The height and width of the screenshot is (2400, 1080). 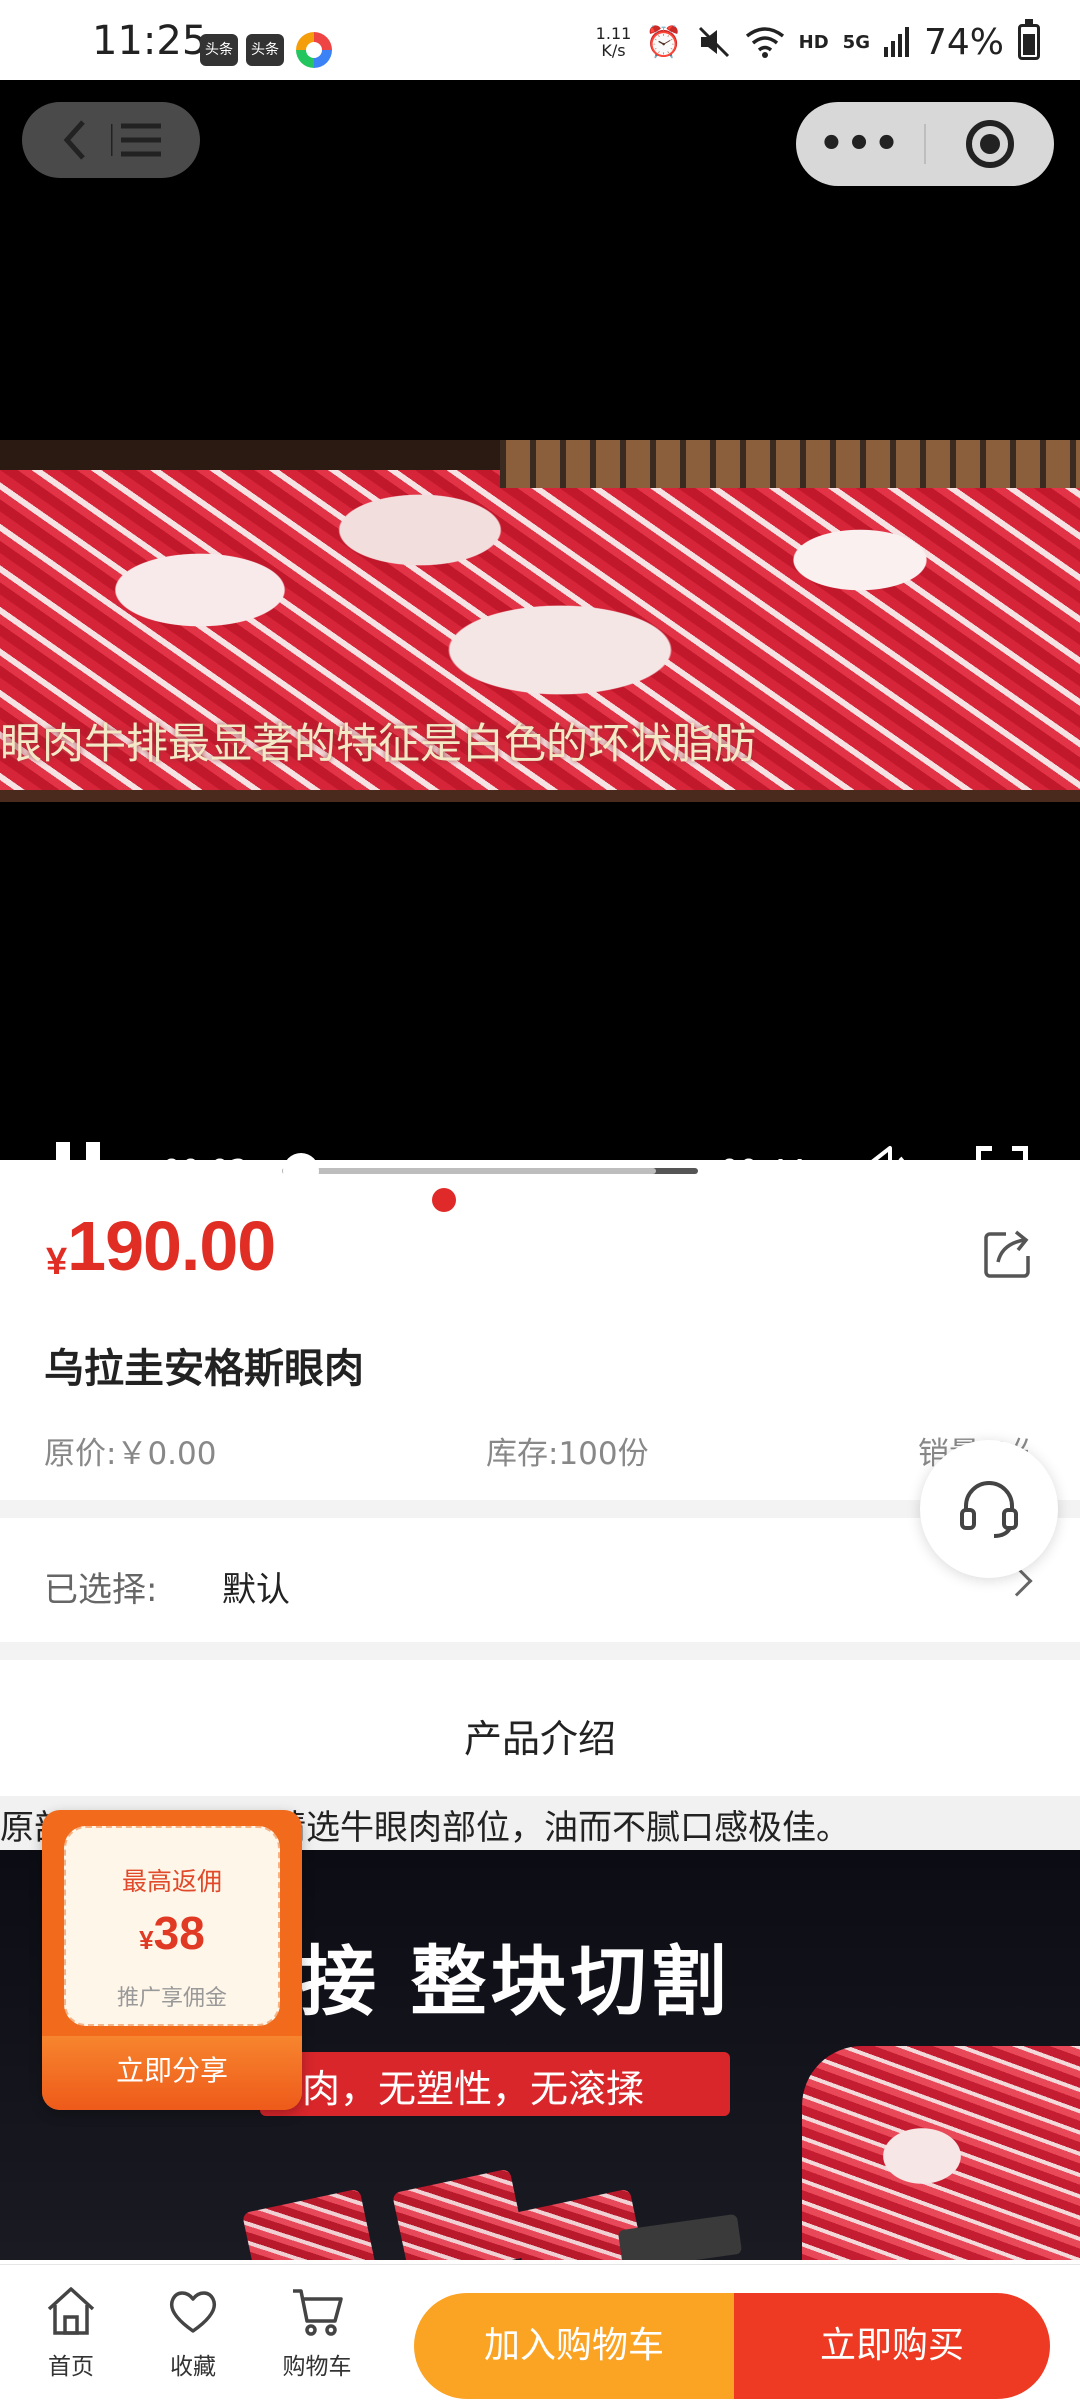 I want to click on bottom-action-bar: 首页 收藏 购物车 加入购物车 立即购买, so click(x=540, y=2332).